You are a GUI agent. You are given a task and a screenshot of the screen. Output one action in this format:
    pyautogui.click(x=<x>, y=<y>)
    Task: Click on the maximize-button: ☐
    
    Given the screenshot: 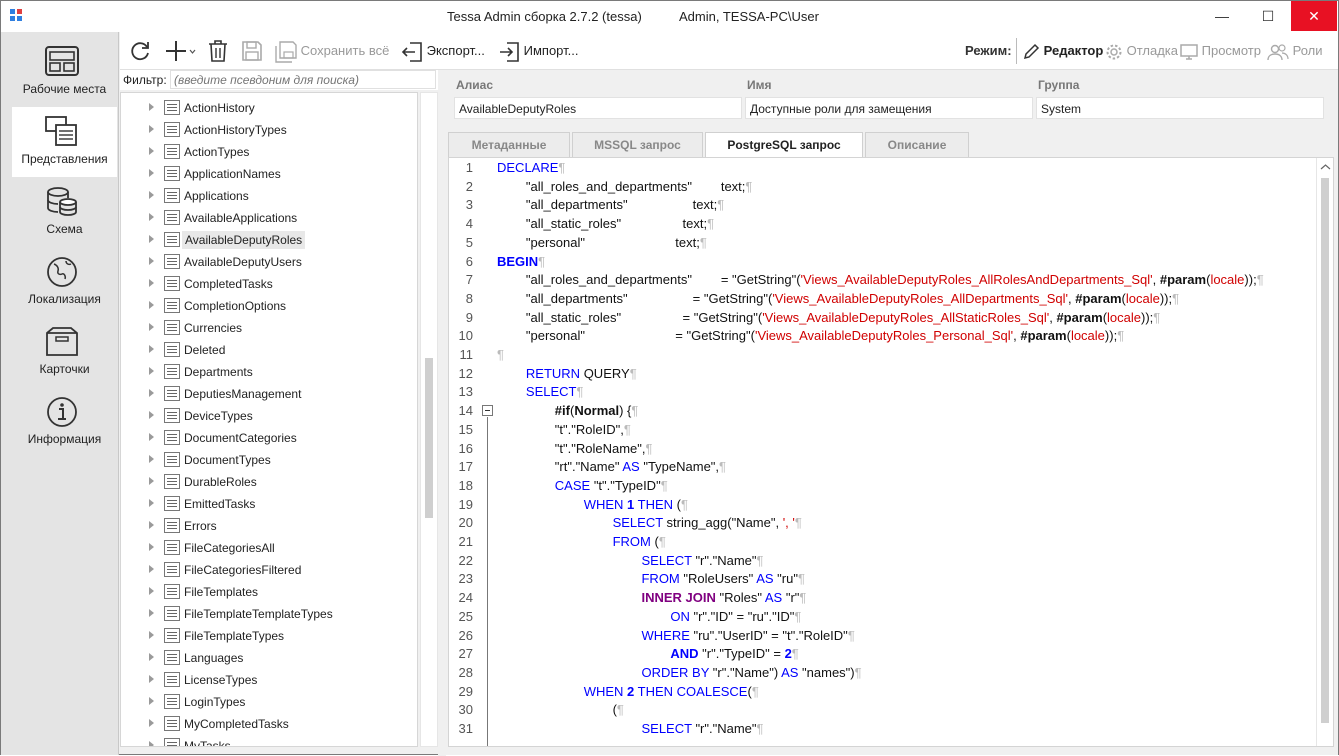 What is the action you would take?
    pyautogui.click(x=1268, y=16)
    